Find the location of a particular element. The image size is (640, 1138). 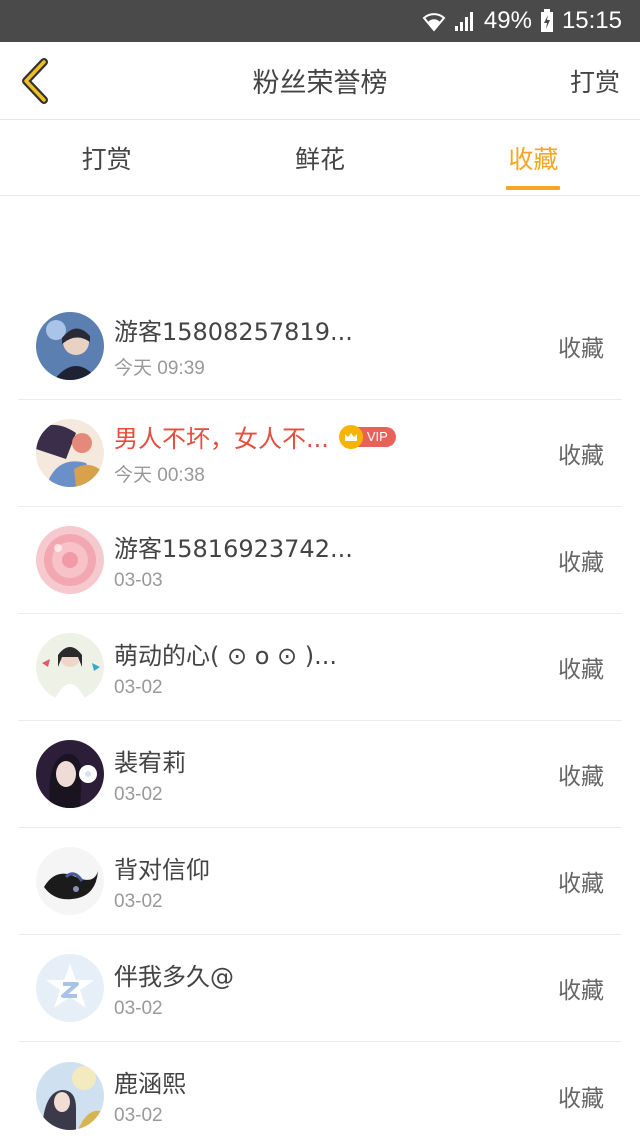

chevron-left-icon is located at coordinates (35, 80).